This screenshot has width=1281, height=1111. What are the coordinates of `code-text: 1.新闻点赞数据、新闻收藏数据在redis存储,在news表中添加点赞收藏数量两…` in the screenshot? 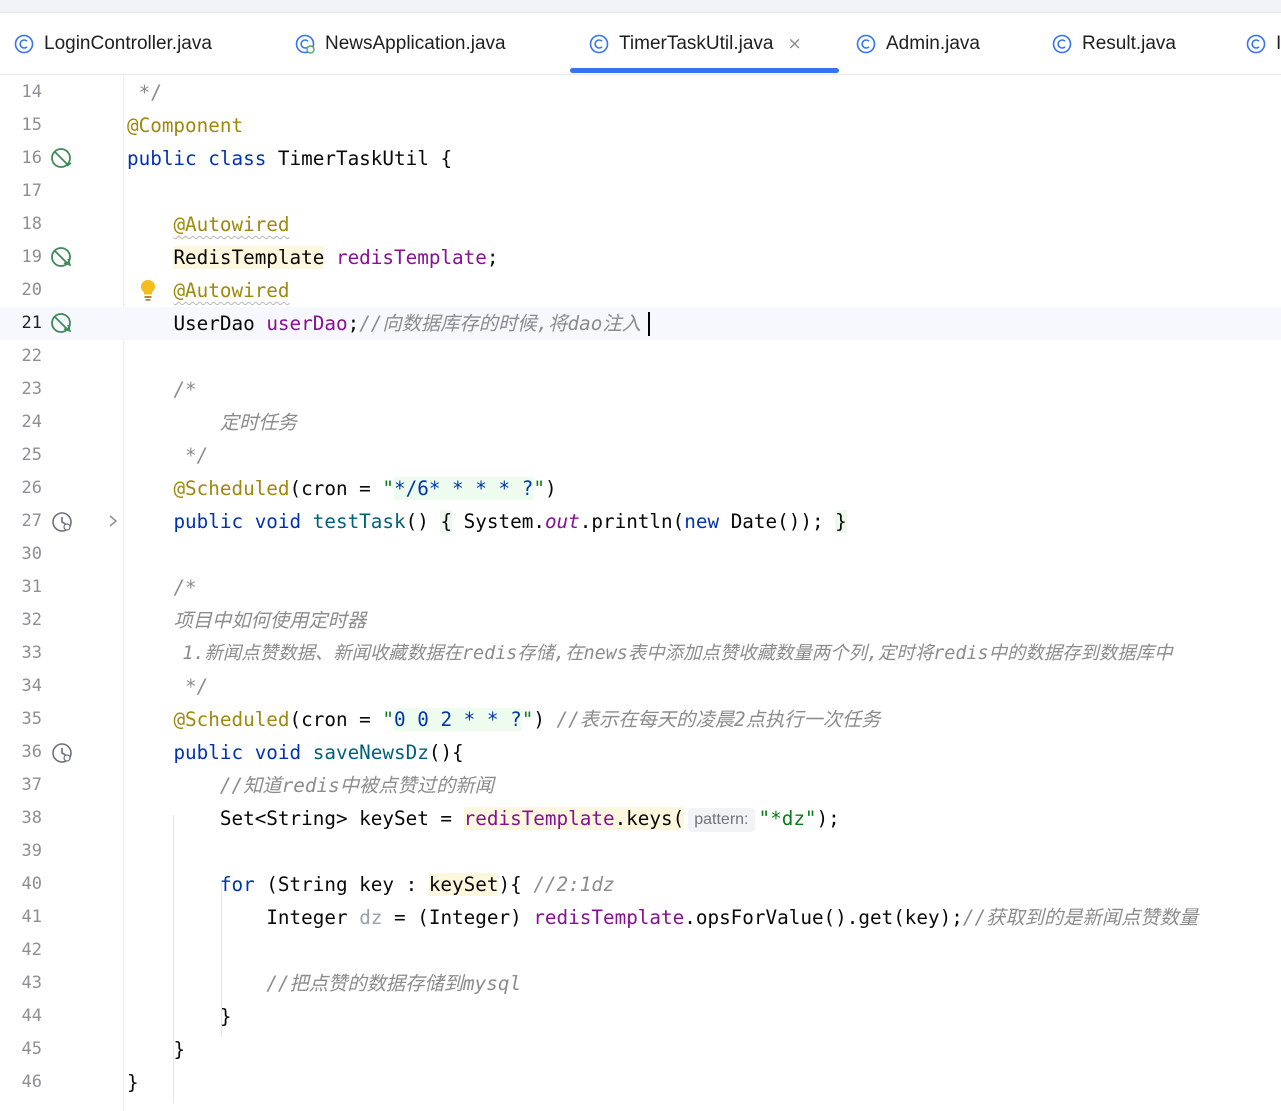 It's located at (677, 653).